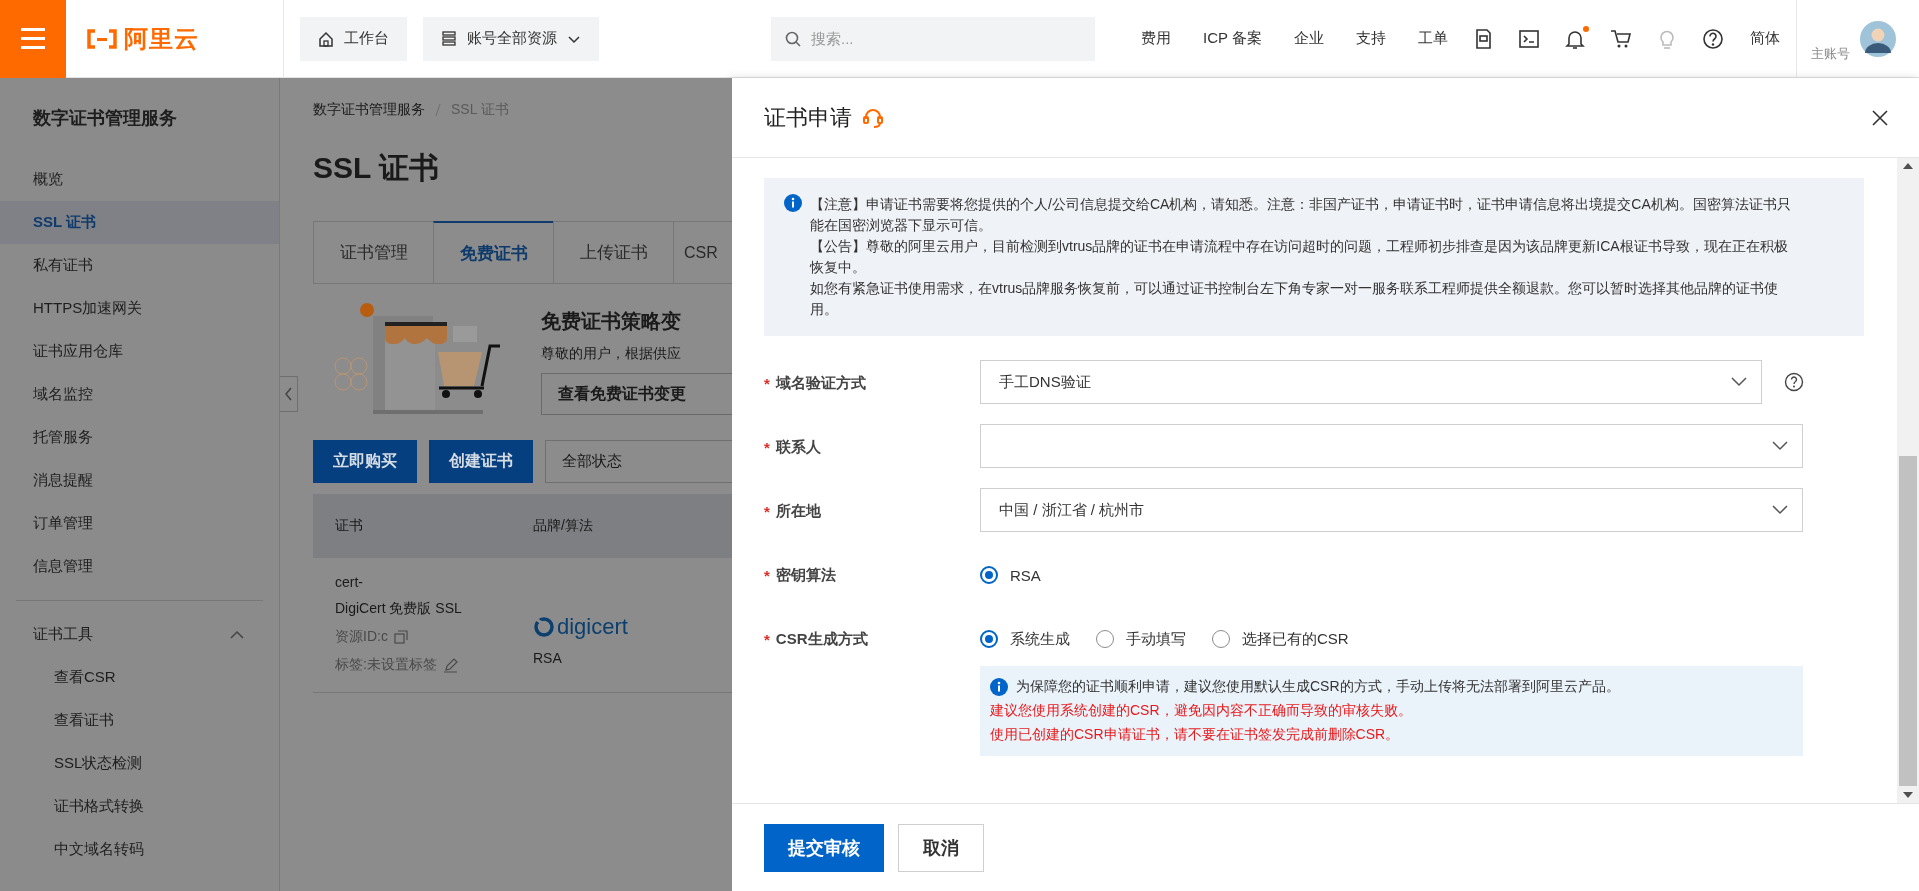  I want to click on close-icon, so click(1880, 117).